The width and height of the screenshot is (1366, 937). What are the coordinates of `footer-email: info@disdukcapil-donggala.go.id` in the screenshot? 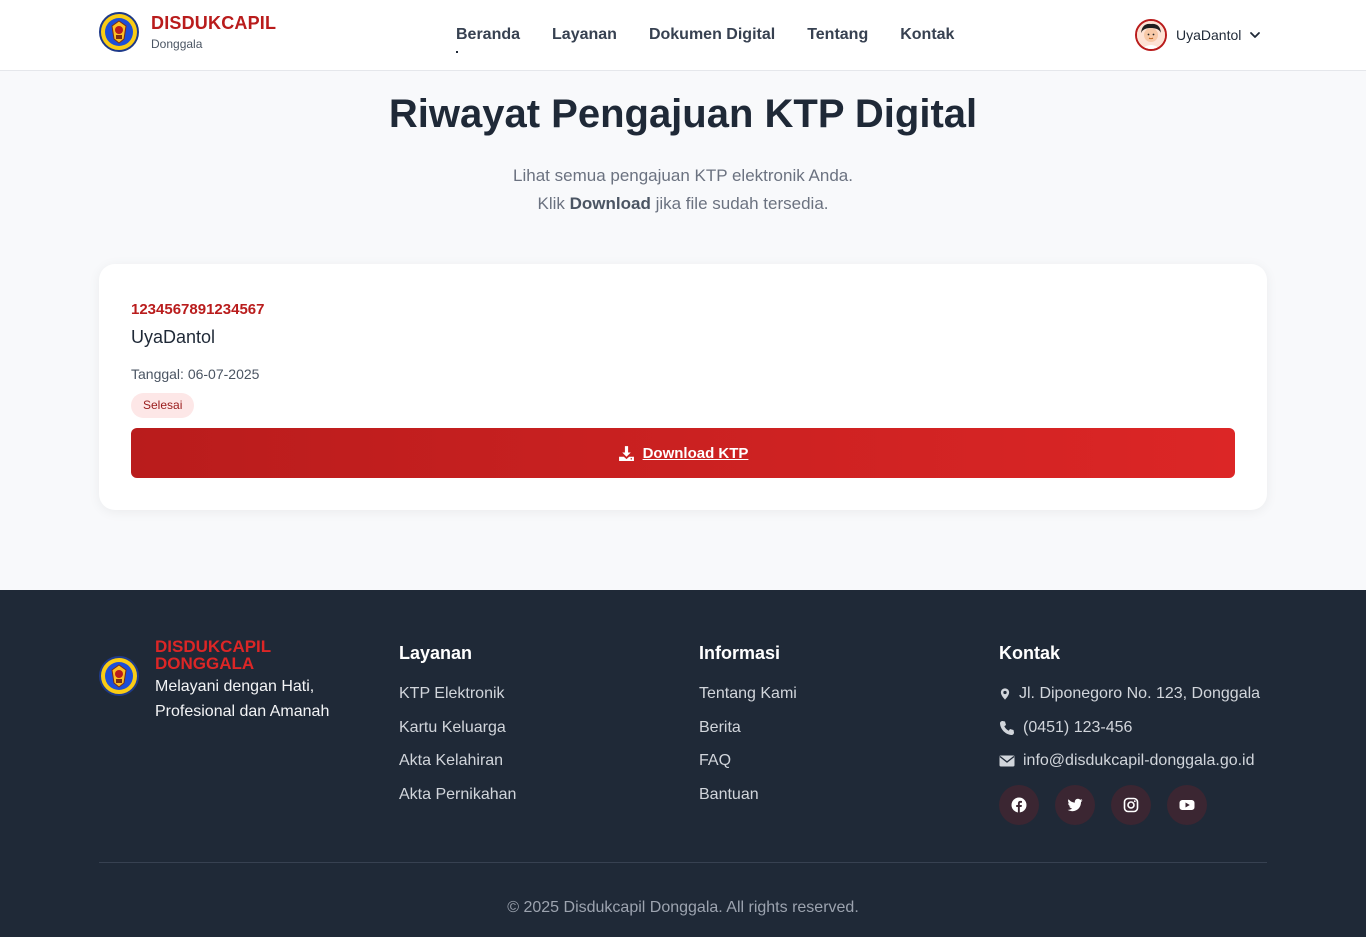 It's located at (1129, 761).